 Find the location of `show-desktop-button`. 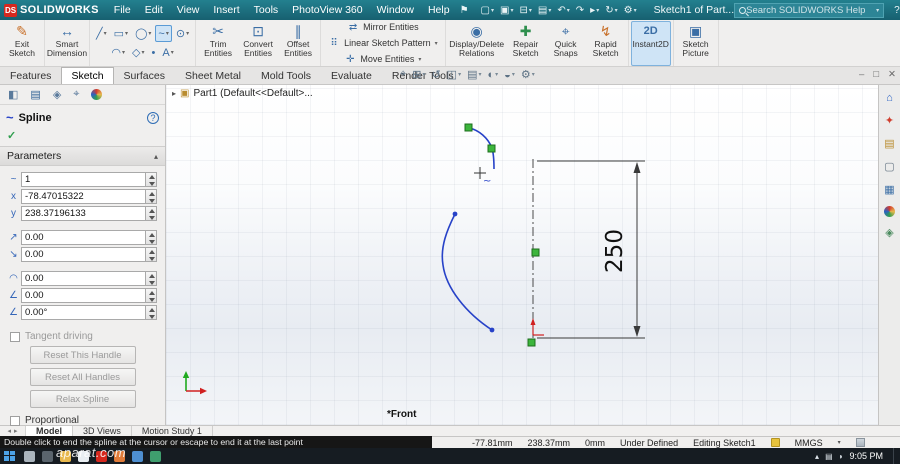

show-desktop-button is located at coordinates (894, 456).